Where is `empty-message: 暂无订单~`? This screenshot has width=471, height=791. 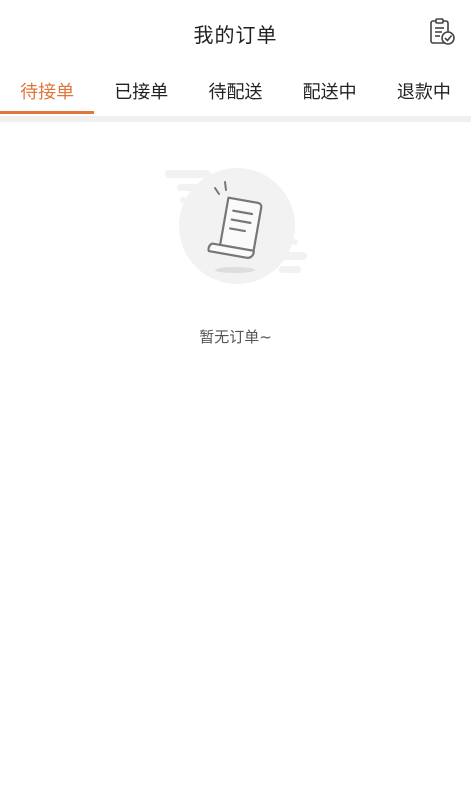 empty-message: 暂无订单~ is located at coordinates (235, 337).